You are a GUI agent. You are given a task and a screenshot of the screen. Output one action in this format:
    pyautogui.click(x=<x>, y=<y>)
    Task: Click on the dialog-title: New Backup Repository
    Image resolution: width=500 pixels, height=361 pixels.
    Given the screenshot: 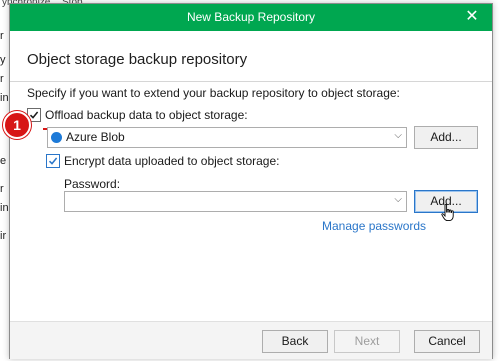 What is the action you would take?
    pyautogui.click(x=251, y=17)
    